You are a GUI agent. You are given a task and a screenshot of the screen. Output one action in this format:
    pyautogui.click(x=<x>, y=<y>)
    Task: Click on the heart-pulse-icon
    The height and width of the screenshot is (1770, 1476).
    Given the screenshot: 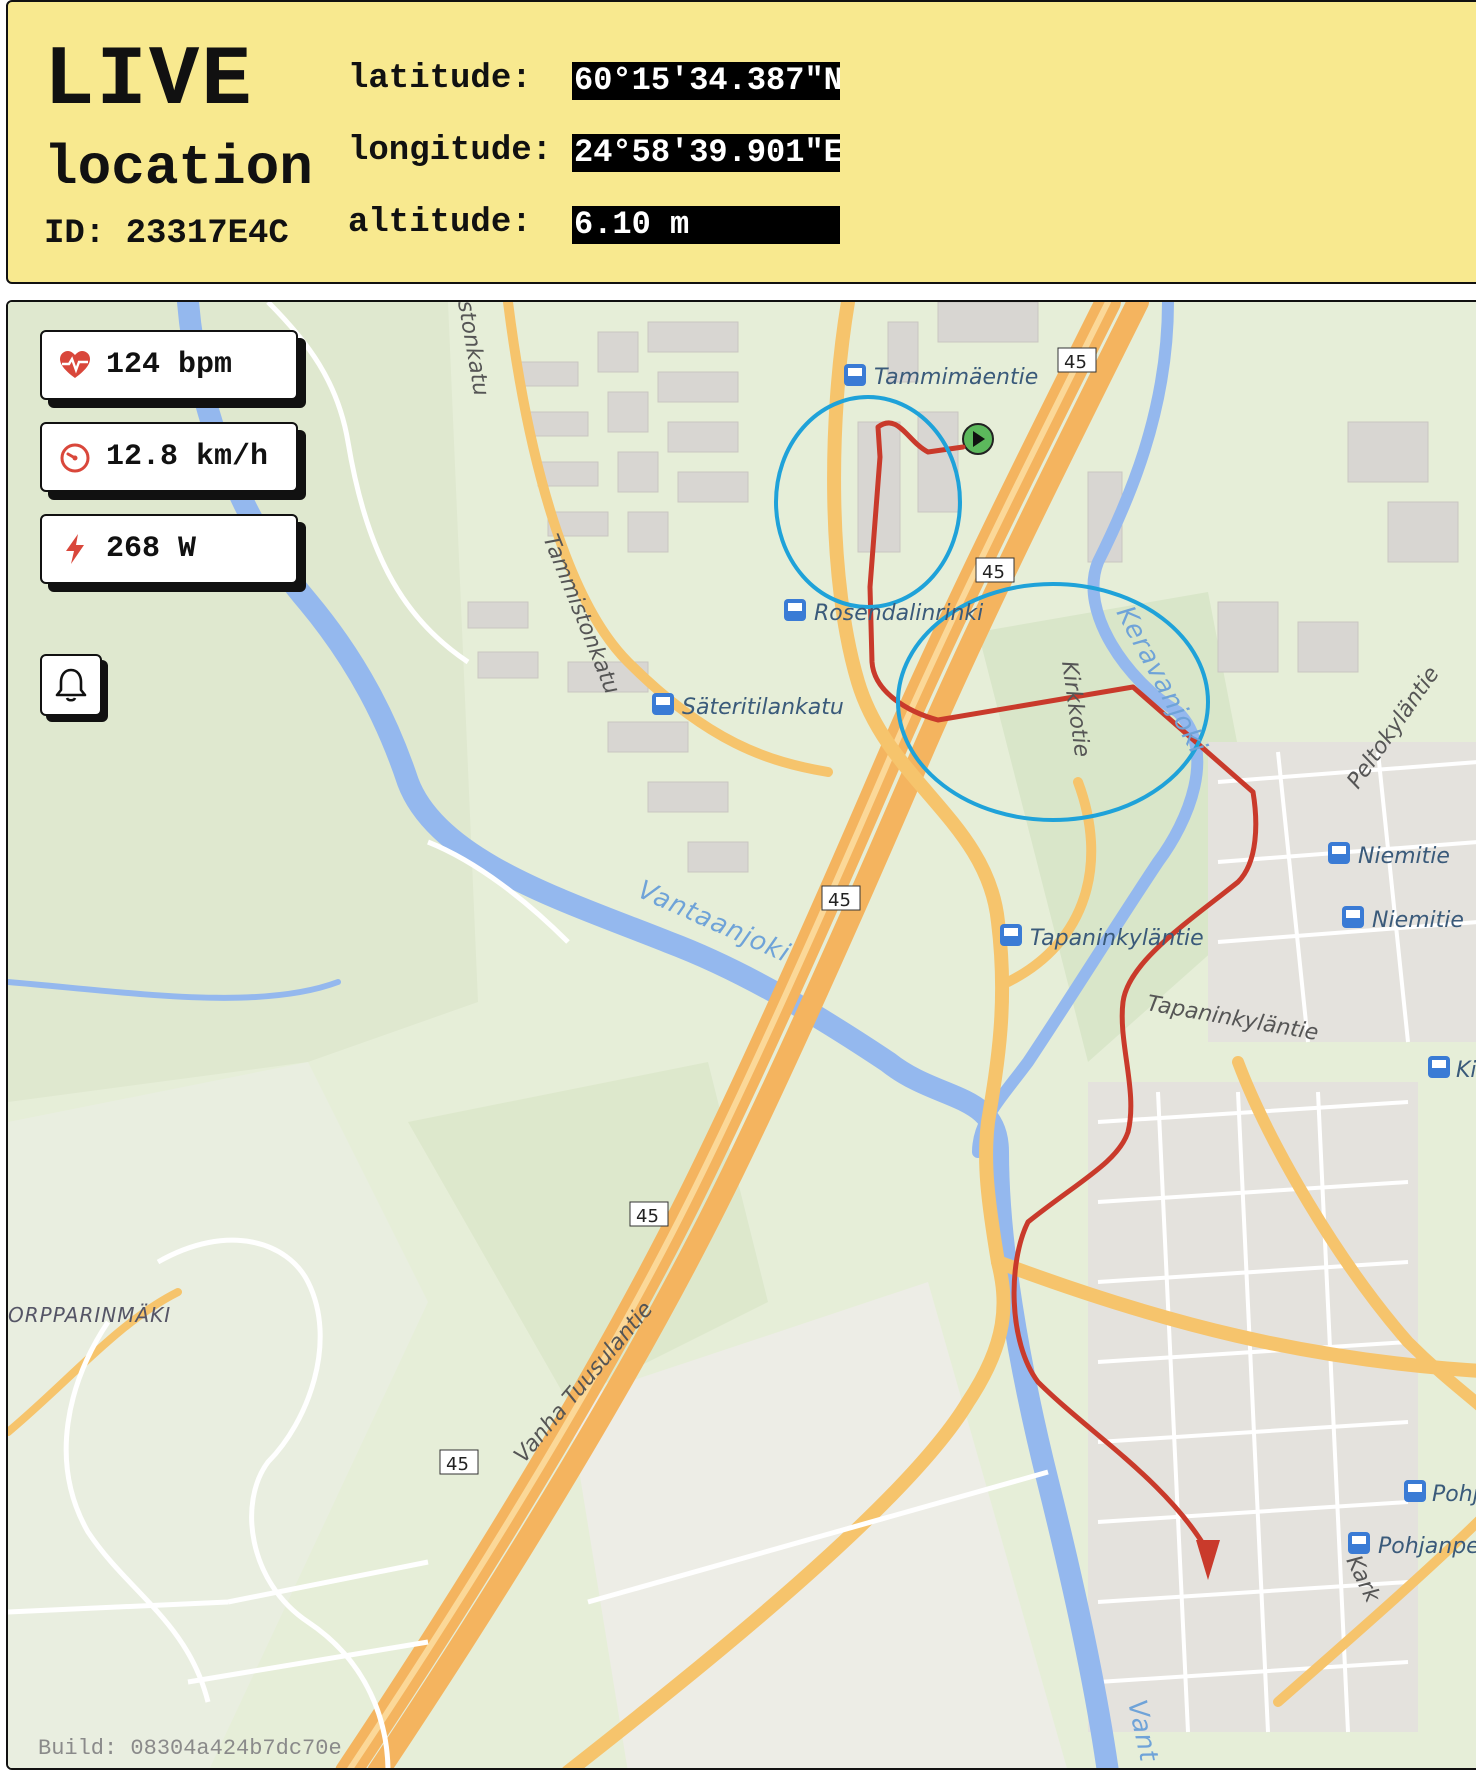 What is the action you would take?
    pyautogui.click(x=75, y=364)
    